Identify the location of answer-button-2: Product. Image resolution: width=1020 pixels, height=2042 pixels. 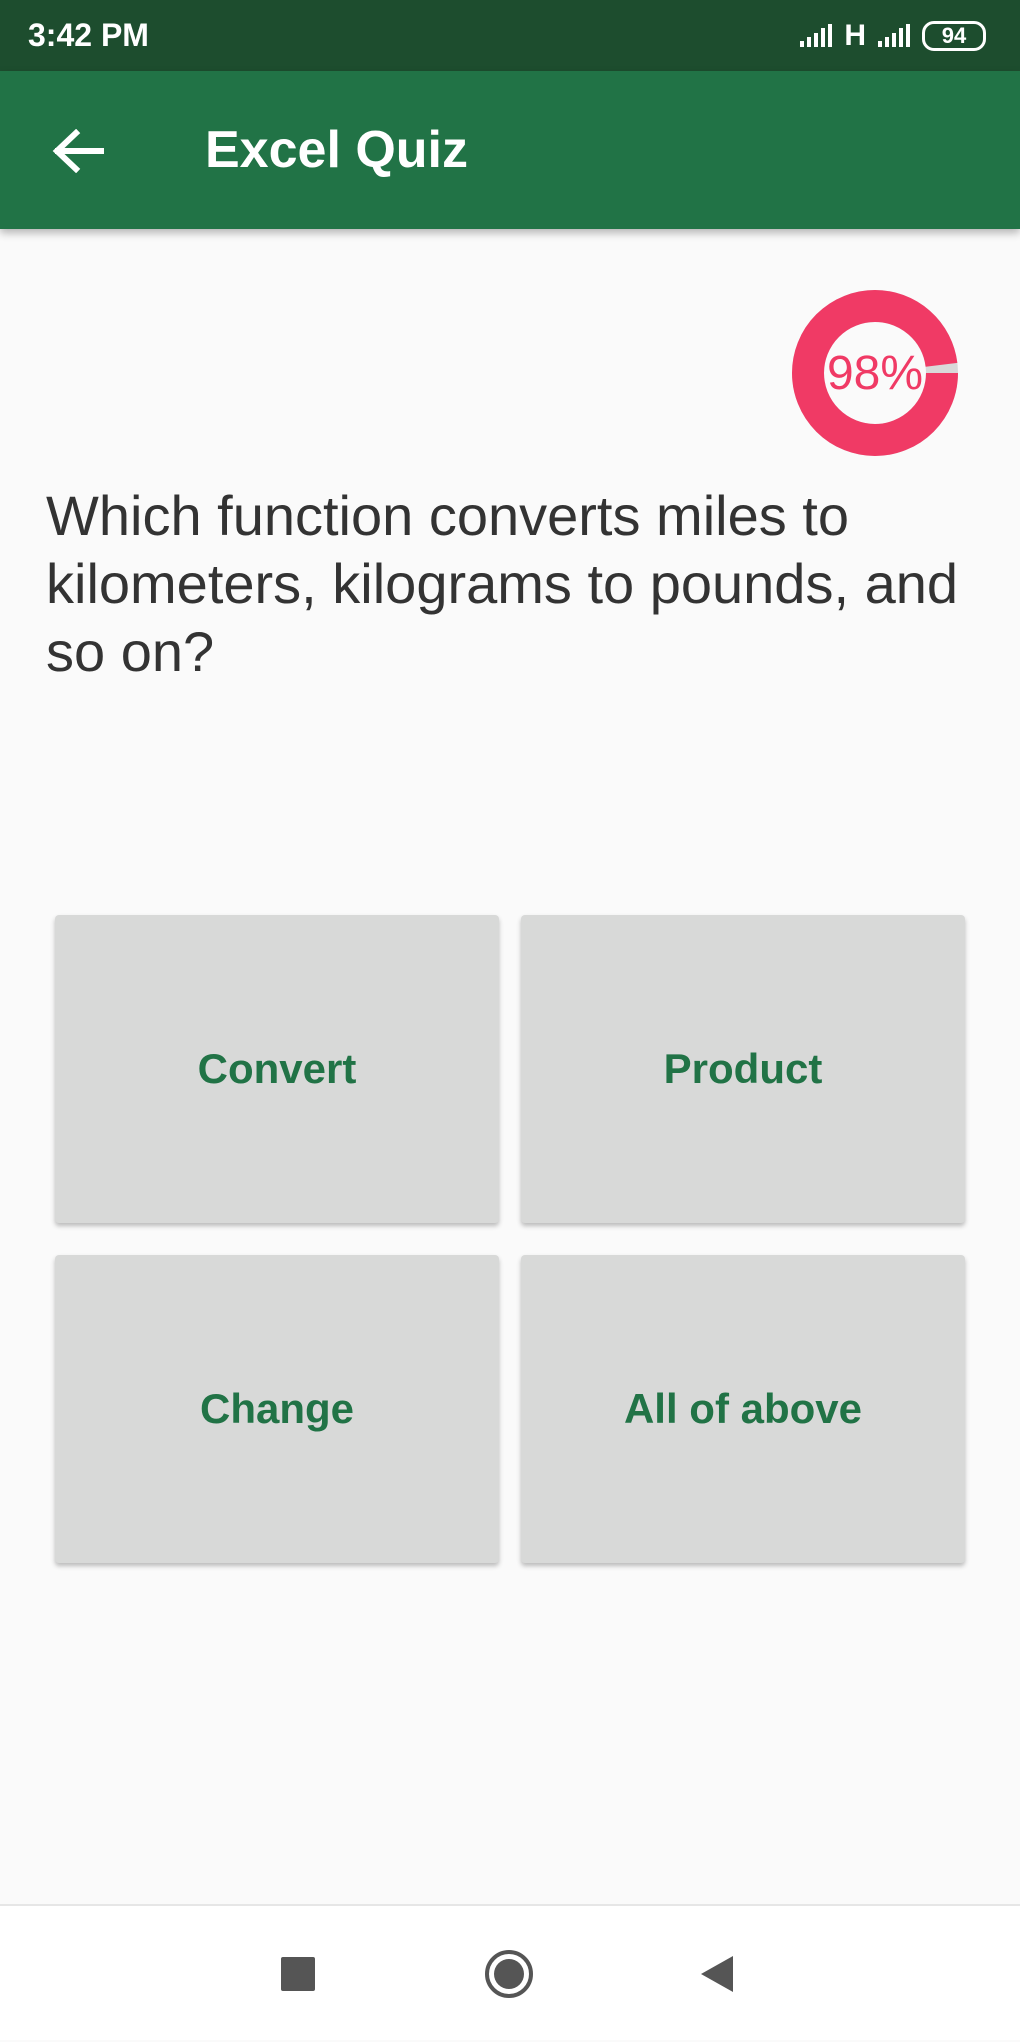
(743, 1069).